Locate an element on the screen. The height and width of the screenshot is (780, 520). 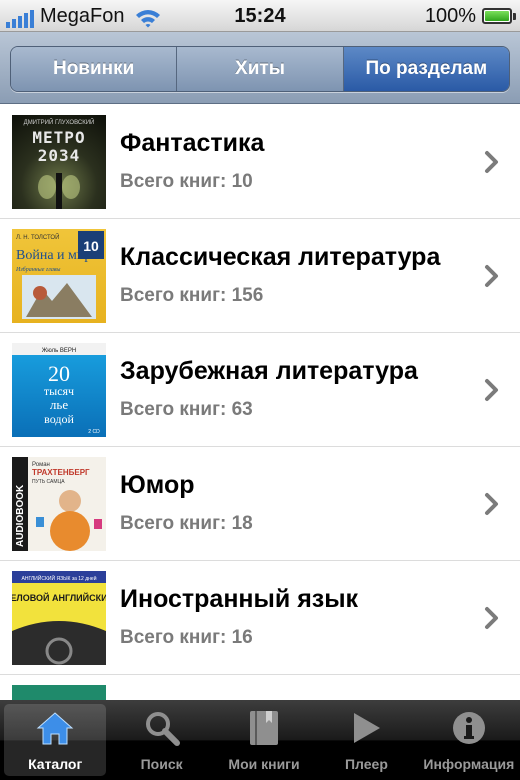
tab-info: Информация is located at coordinates (469, 740).